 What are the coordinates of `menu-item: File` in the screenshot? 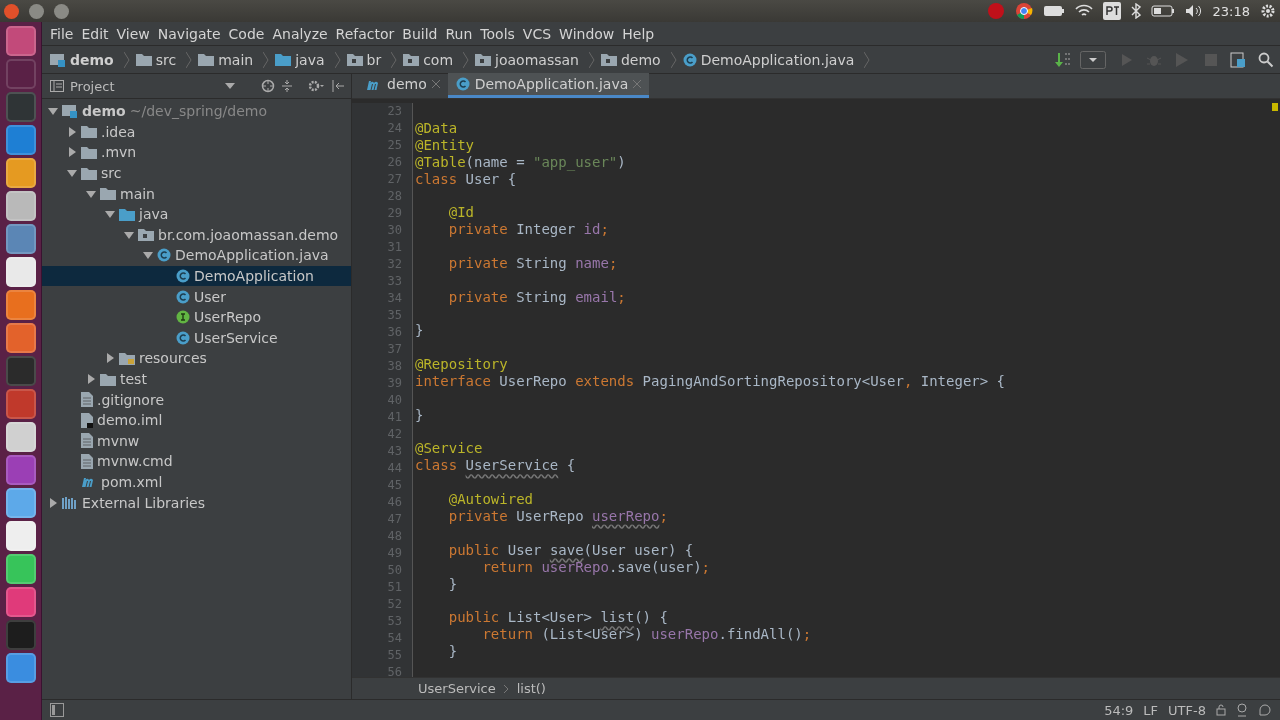 It's located at (62, 33).